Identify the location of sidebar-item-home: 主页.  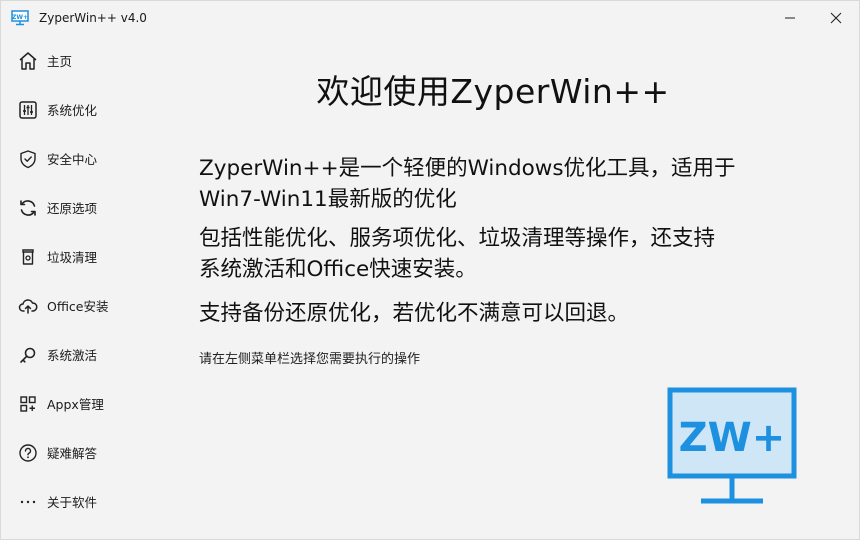
(84, 60).